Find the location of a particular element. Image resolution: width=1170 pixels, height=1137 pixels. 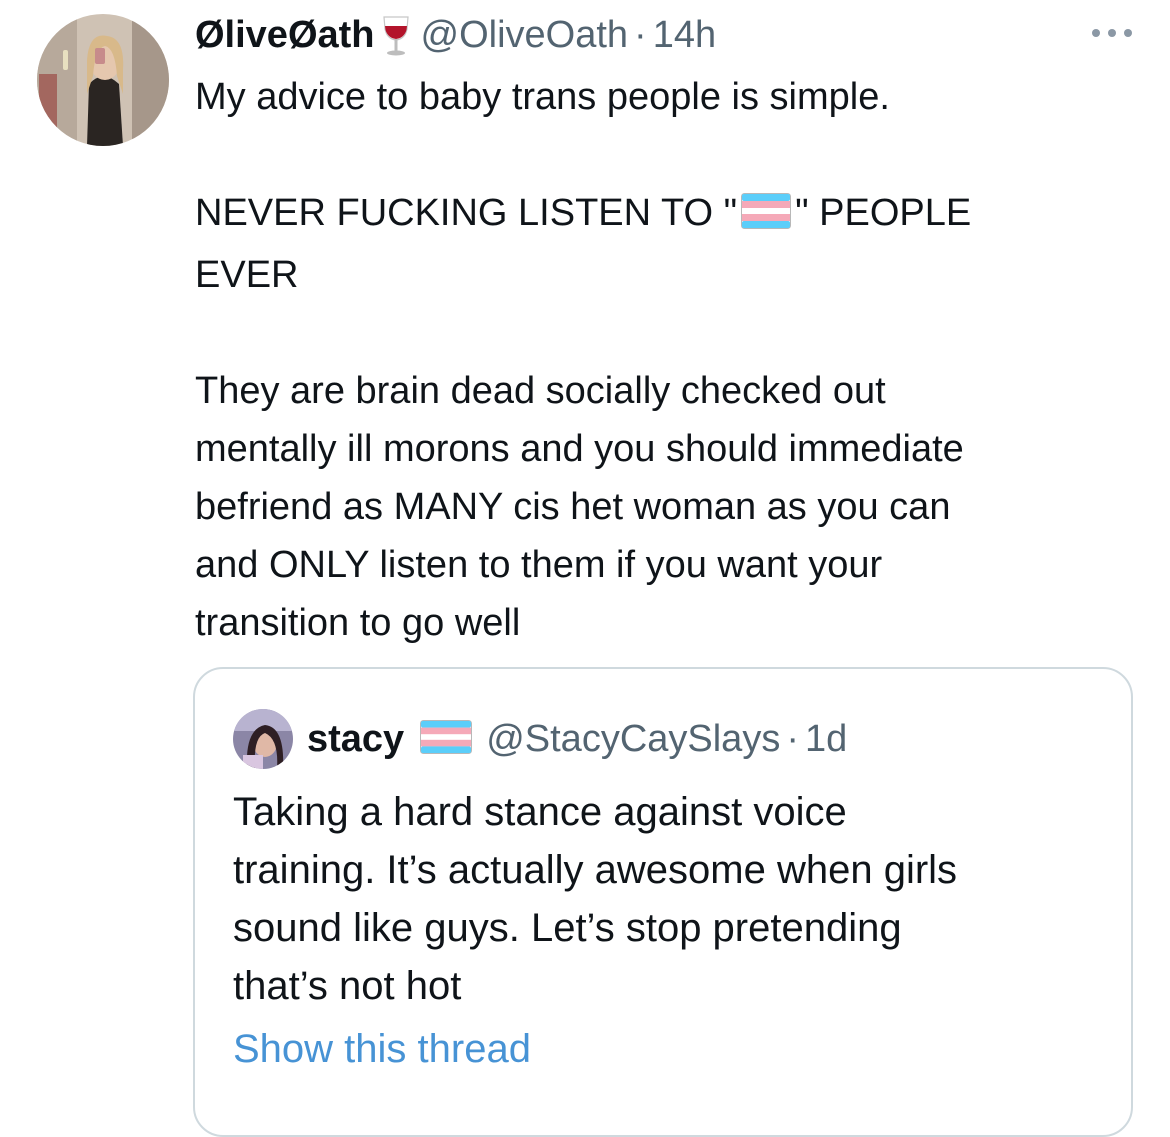

tweet-line: EVER is located at coordinates (247, 275).